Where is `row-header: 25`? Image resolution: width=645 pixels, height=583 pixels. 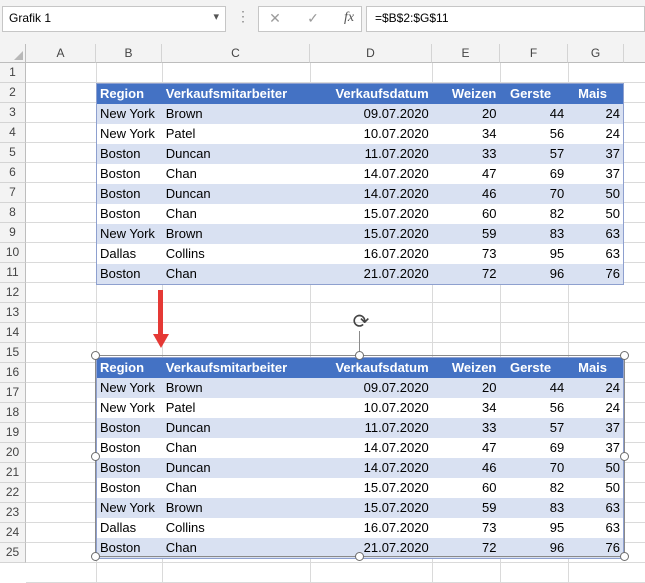 row-header: 25 is located at coordinates (13, 553).